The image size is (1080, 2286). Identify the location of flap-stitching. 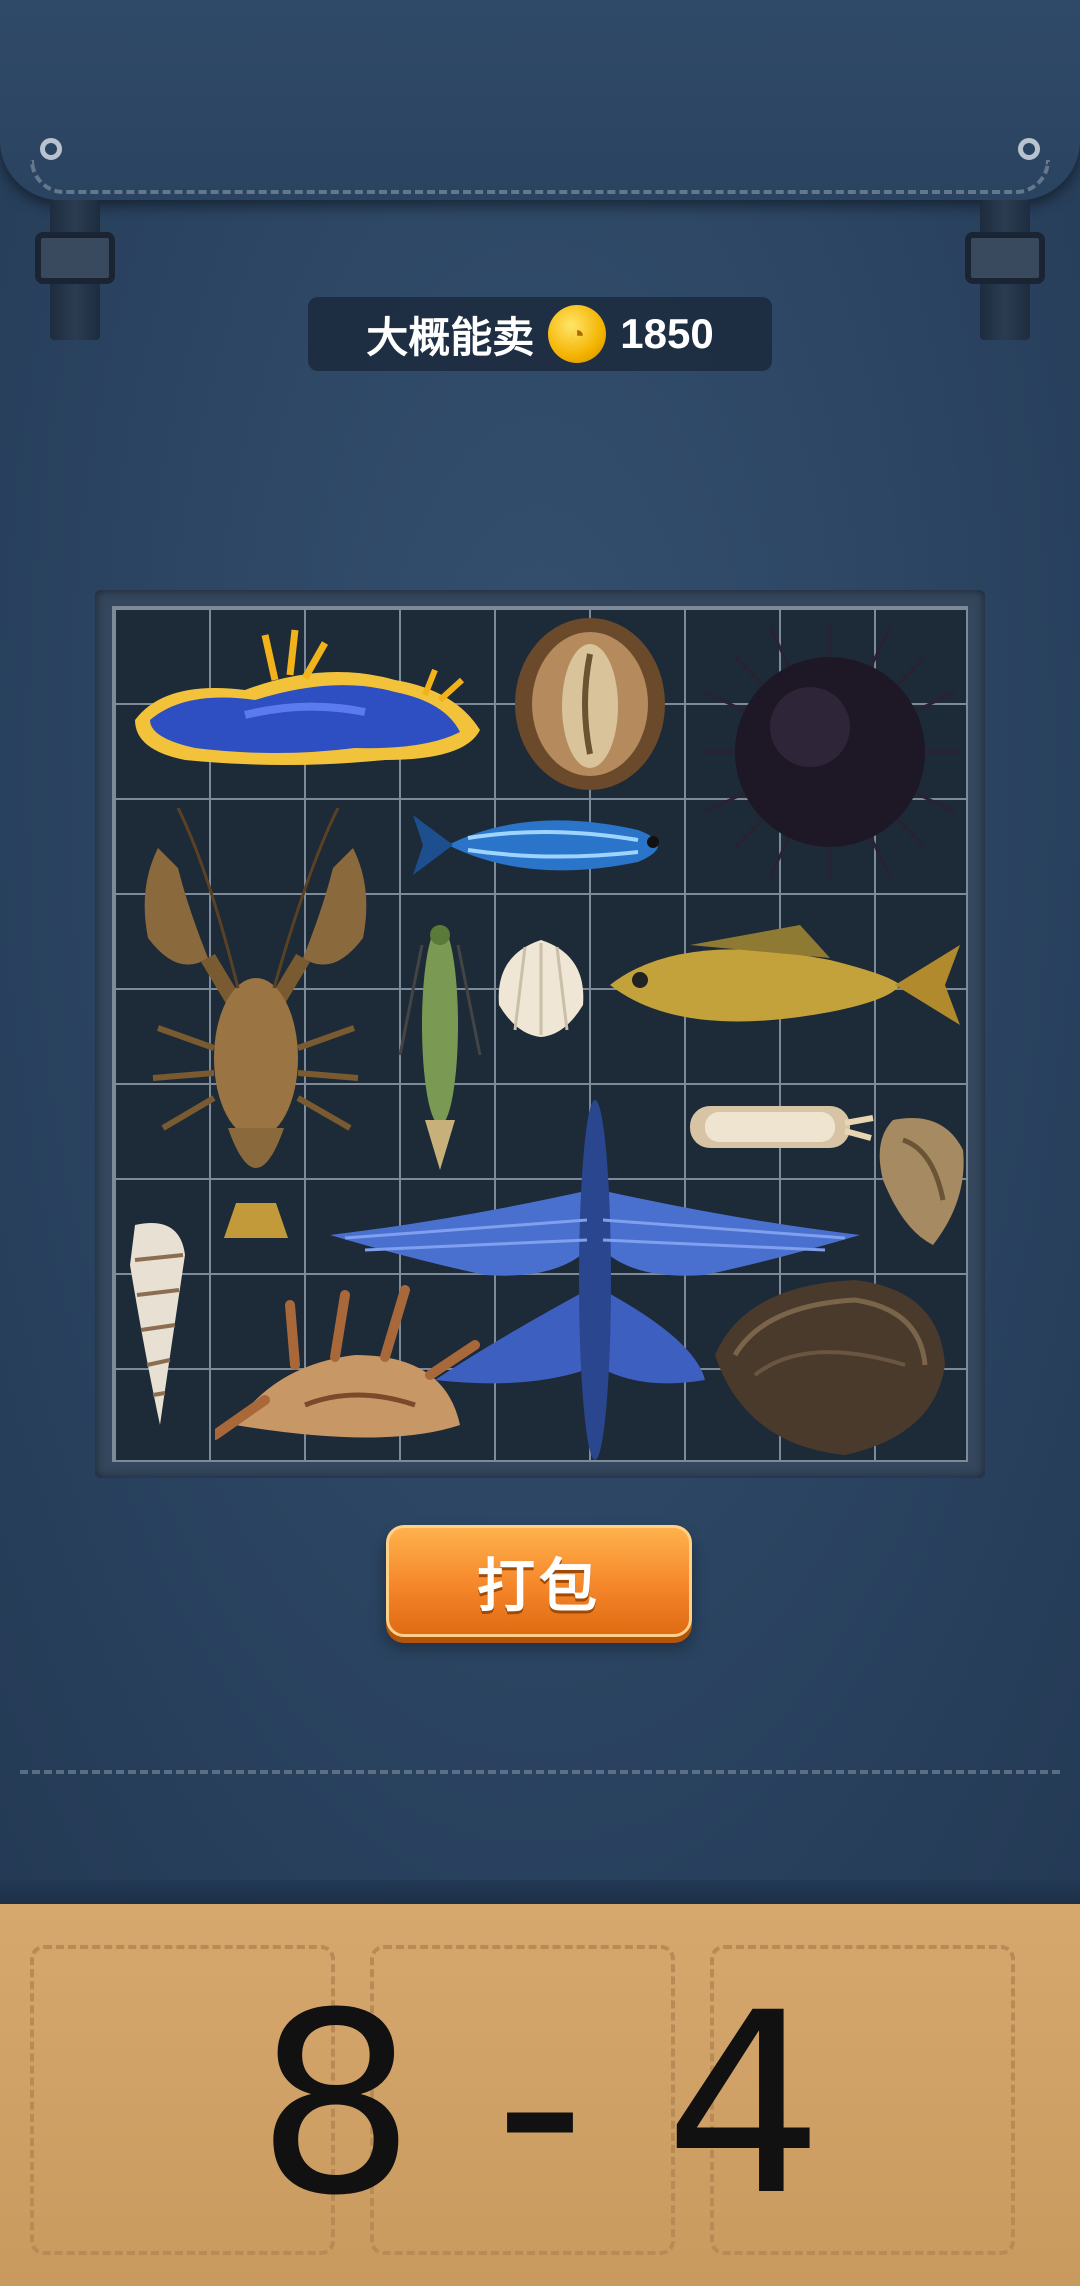
(540, 177).